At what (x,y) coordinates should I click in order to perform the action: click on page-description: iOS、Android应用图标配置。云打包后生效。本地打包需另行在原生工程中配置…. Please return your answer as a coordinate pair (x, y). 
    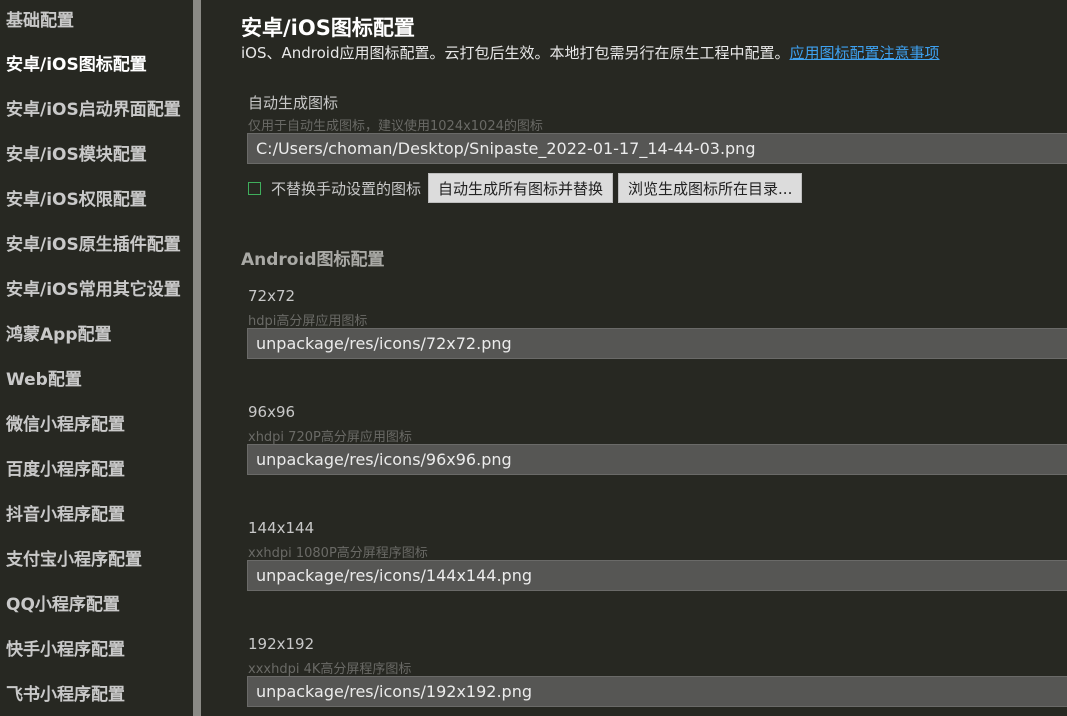
    Looking at the image, I should click on (590, 52).